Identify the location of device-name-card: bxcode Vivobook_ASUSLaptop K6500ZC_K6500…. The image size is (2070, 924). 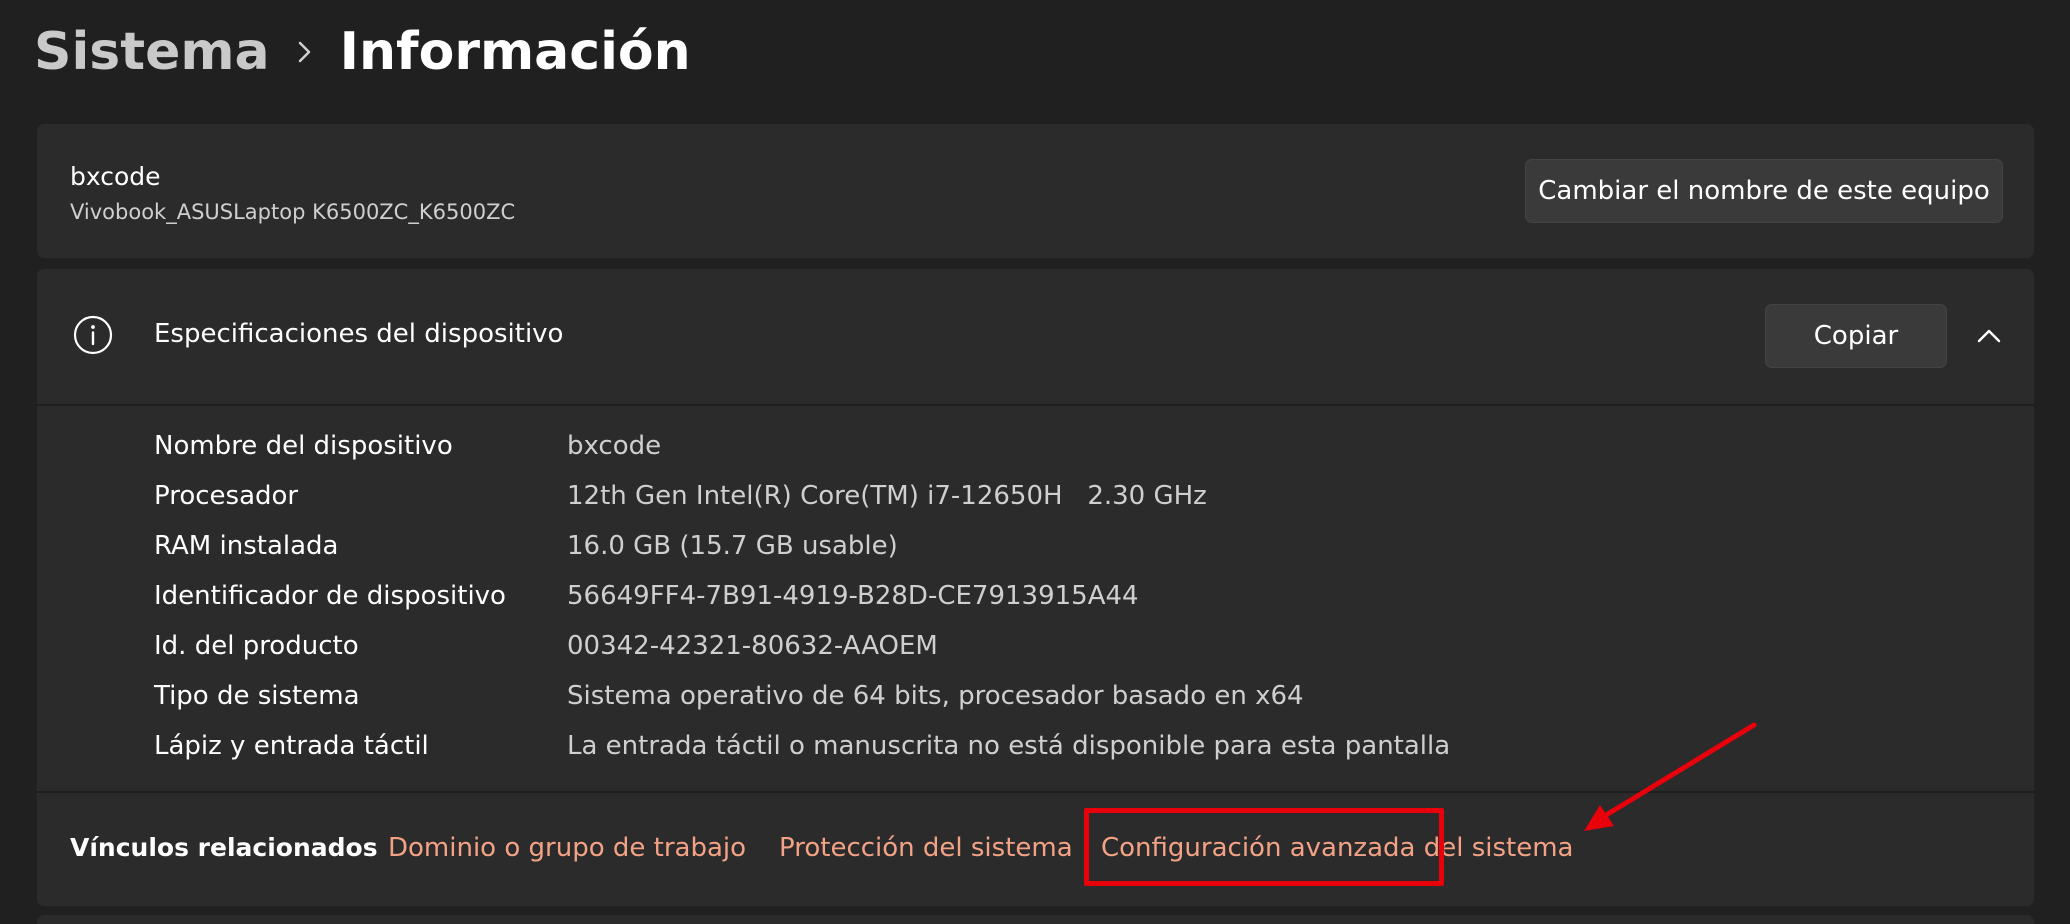
(1035, 191).